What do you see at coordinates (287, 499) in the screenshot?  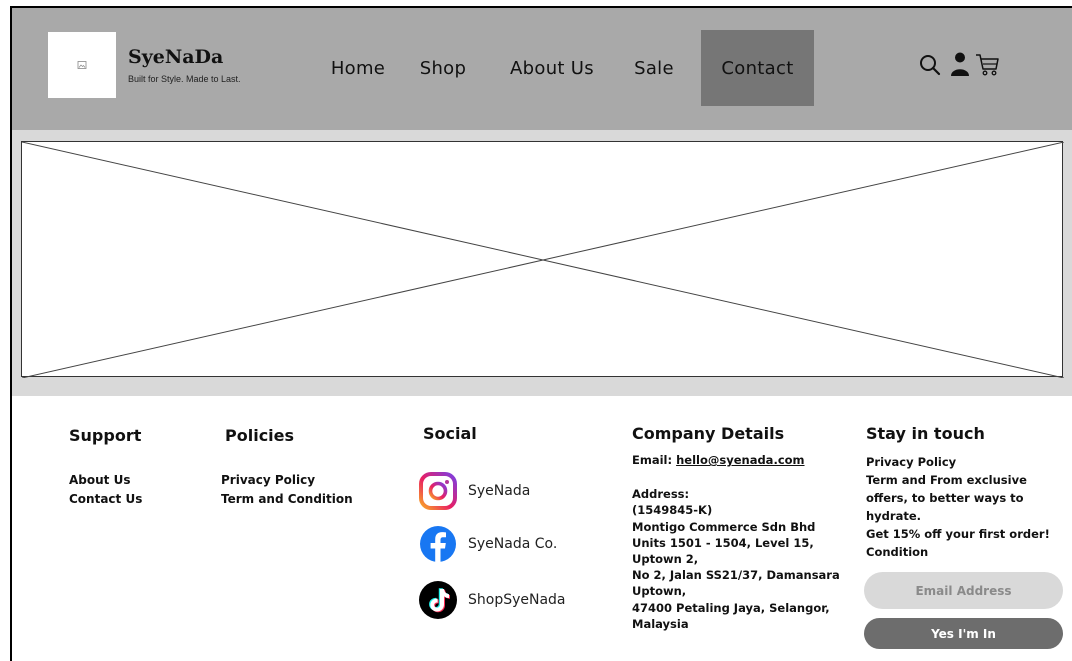 I see `policies-link-terms: Term and Condition` at bounding box center [287, 499].